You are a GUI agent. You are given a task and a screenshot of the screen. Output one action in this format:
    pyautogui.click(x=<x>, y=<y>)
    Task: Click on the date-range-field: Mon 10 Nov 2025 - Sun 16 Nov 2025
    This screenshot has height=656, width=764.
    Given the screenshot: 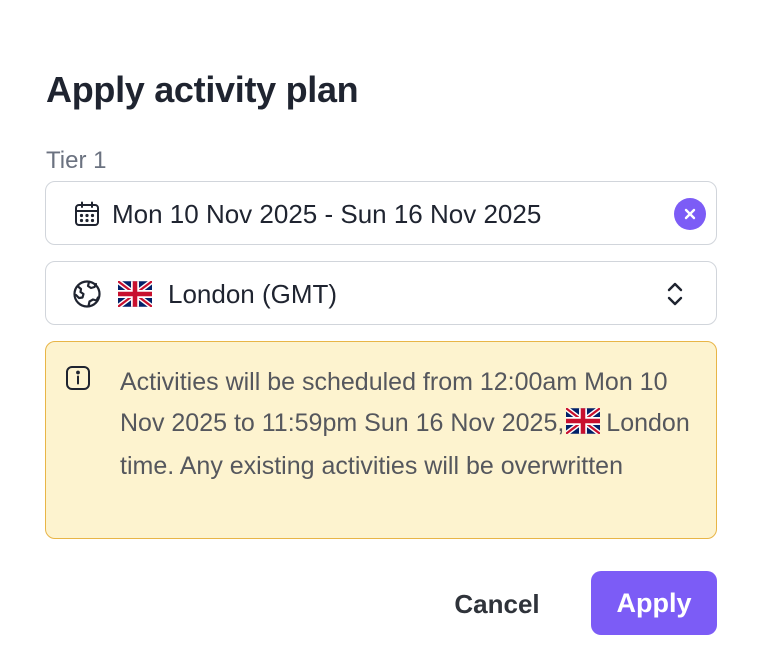 What is the action you would take?
    pyautogui.click(x=381, y=213)
    